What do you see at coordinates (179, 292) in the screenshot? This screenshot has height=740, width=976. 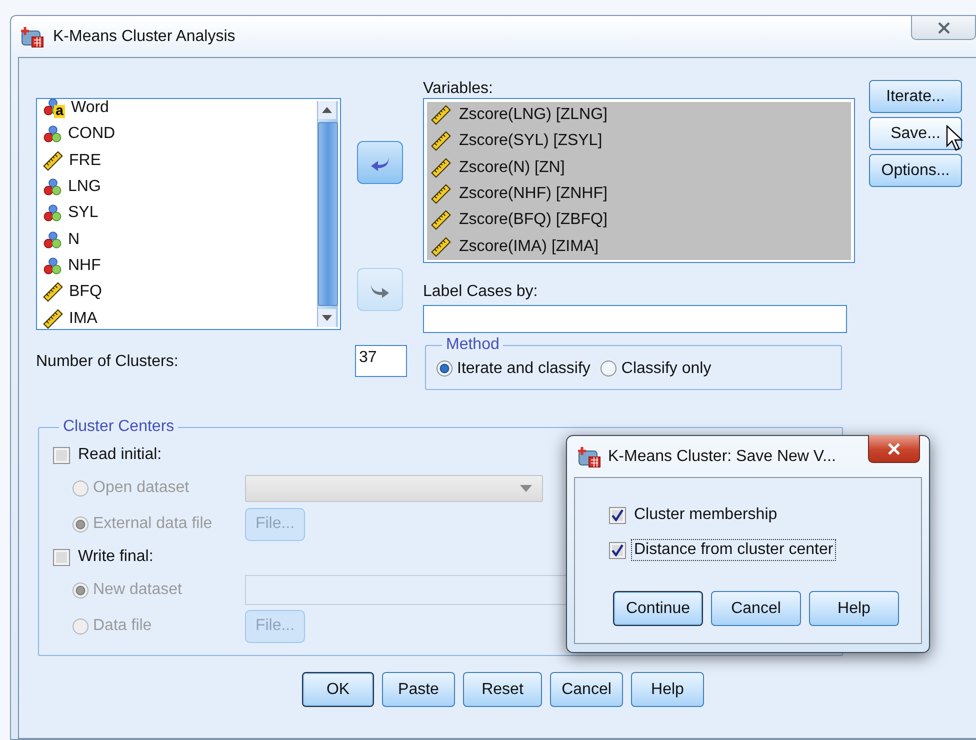 I see `variable-item: BFQ` at bounding box center [179, 292].